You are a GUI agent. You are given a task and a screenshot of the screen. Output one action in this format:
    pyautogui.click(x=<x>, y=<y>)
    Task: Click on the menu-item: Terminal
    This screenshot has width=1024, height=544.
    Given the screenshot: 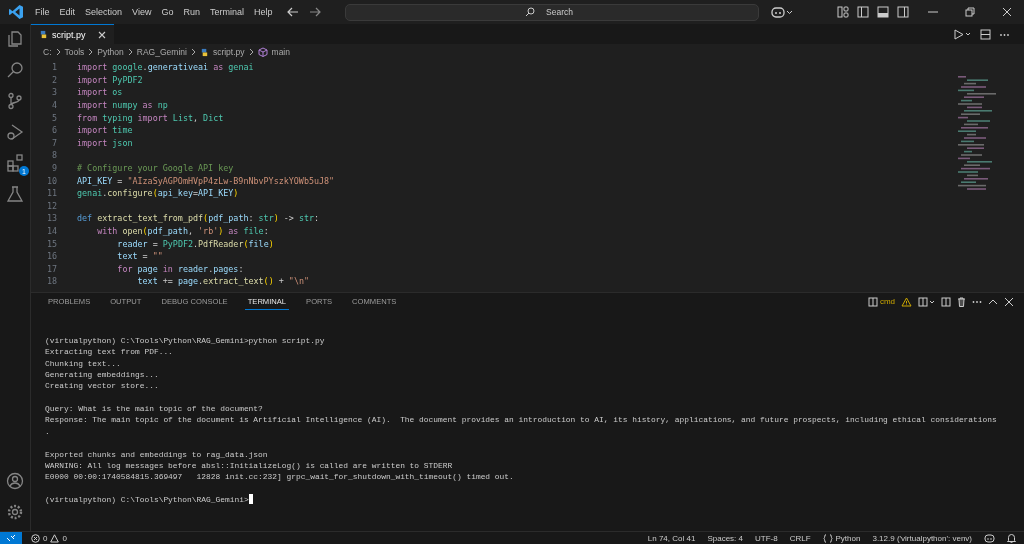 What is the action you would take?
    pyautogui.click(x=226, y=12)
    